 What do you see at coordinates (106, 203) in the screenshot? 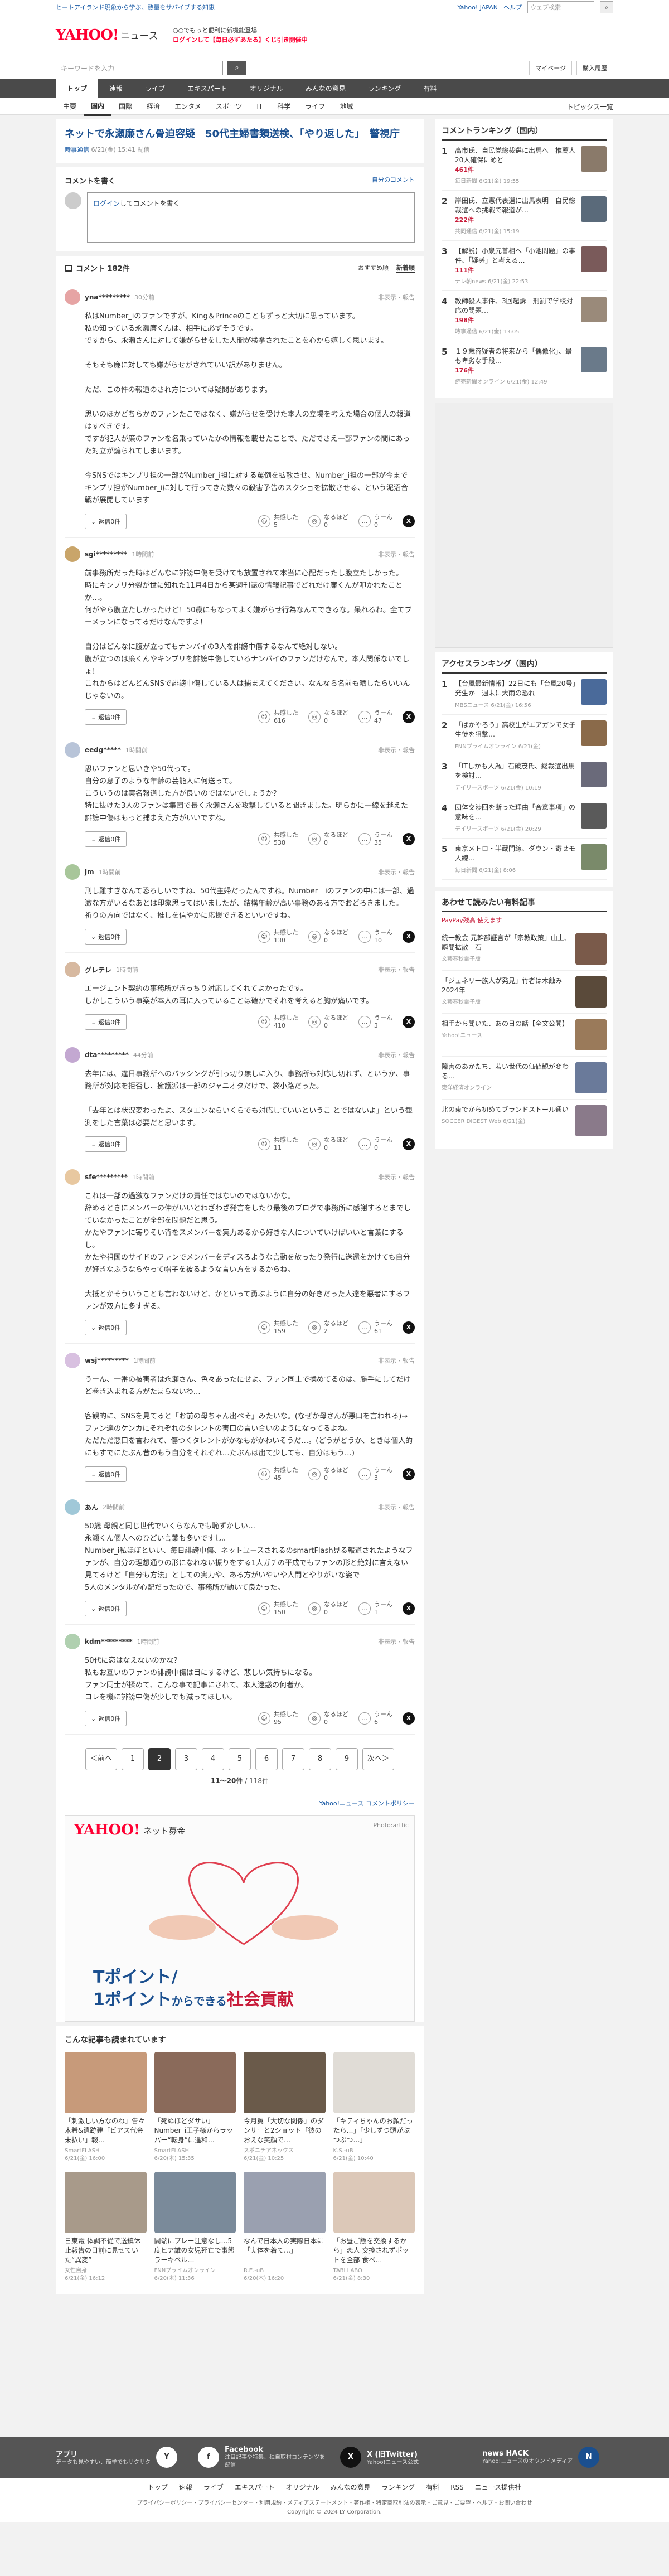
I see `login-link: ログイン` at bounding box center [106, 203].